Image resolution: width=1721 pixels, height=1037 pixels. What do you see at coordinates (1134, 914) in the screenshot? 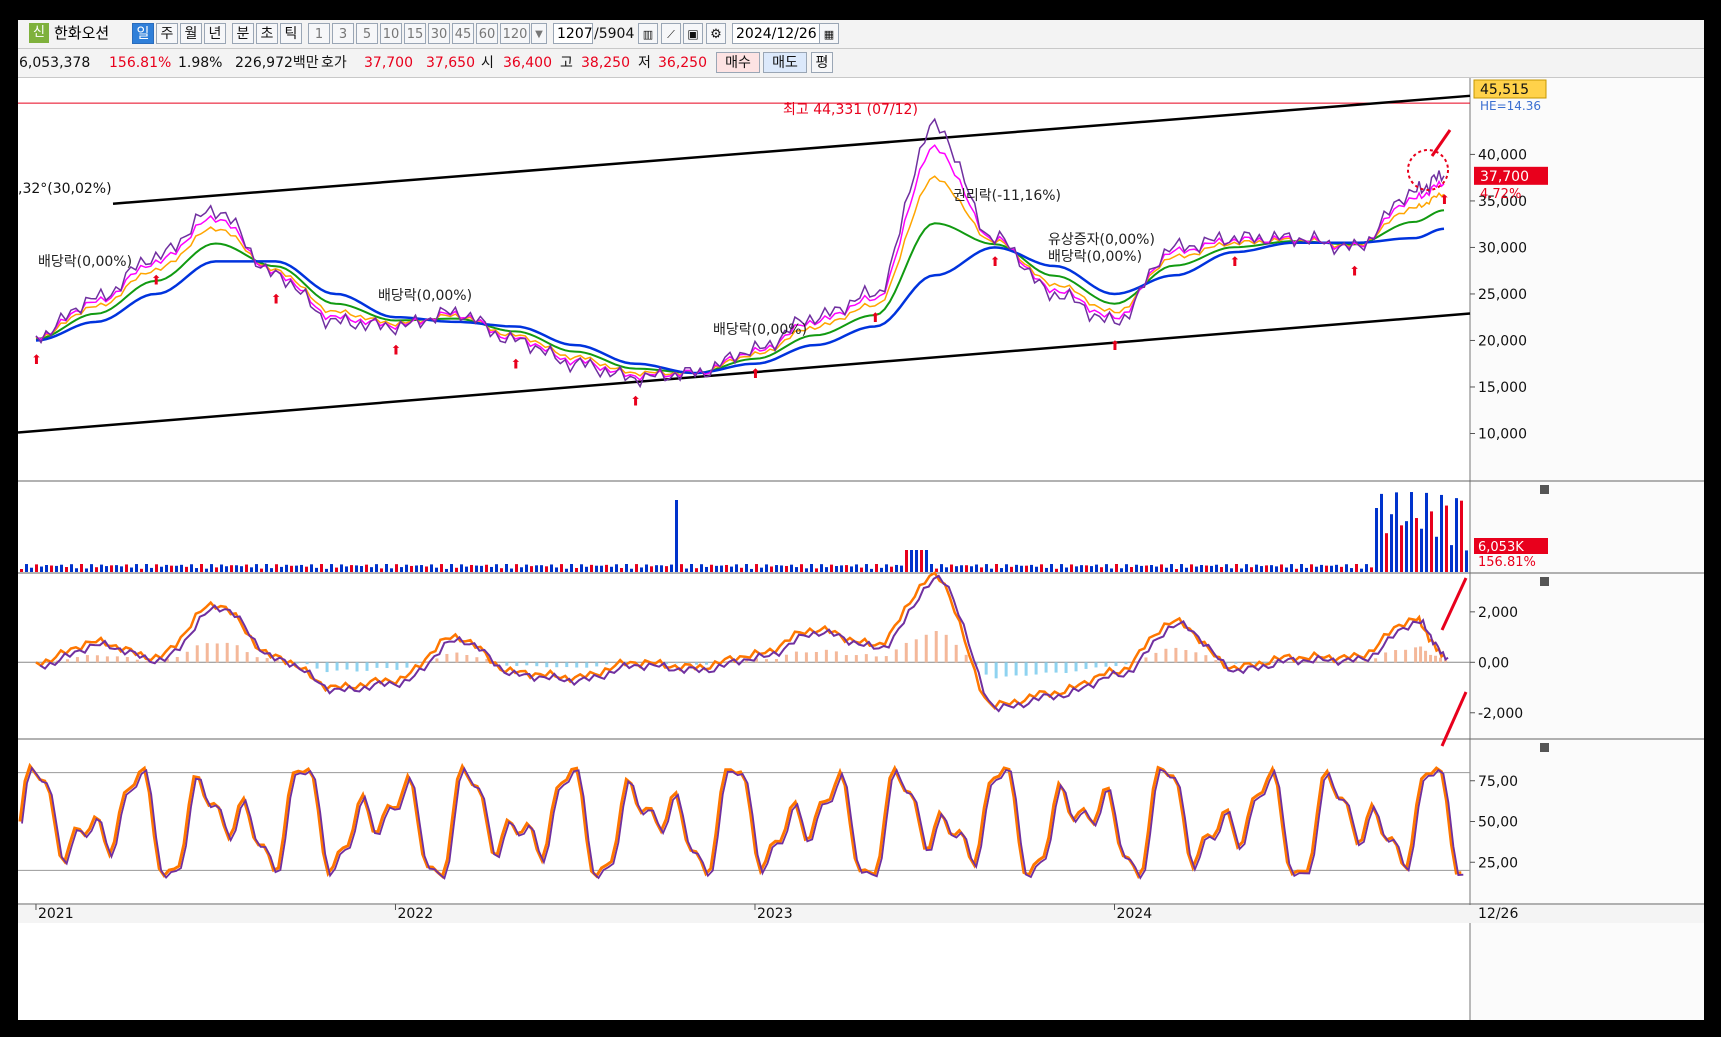
I see `x-tick-label: 2024` at bounding box center [1134, 914].